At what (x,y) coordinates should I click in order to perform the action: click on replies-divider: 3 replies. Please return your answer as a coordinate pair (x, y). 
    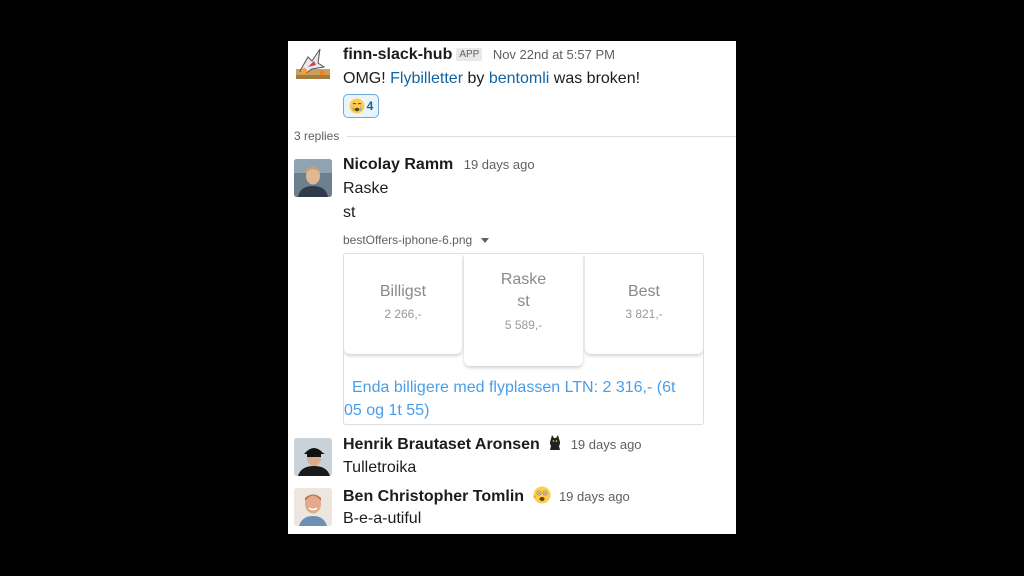
    Looking at the image, I should click on (515, 136).